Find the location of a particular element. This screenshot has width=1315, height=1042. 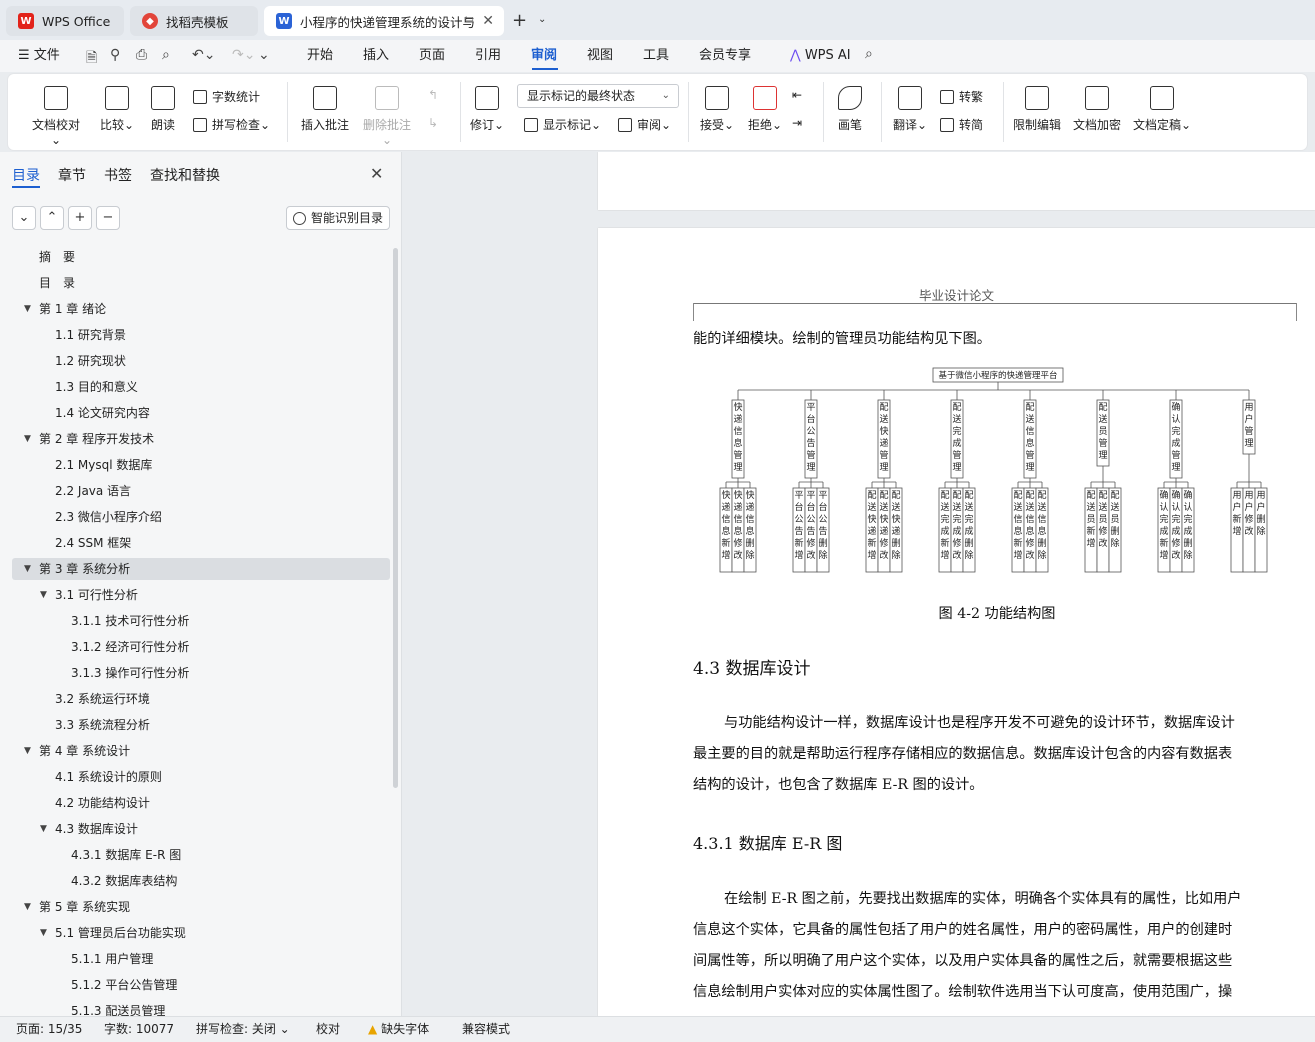

tab-toc: 目录 is located at coordinates (26, 175).